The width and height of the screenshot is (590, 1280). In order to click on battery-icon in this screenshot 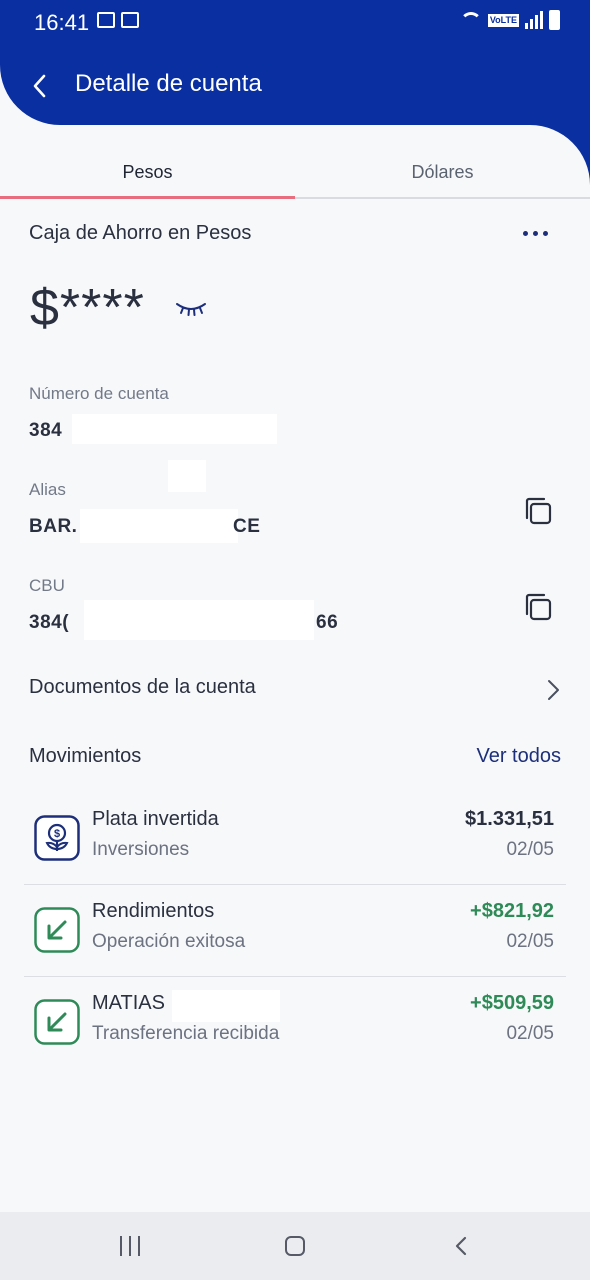, I will do `click(554, 20)`.